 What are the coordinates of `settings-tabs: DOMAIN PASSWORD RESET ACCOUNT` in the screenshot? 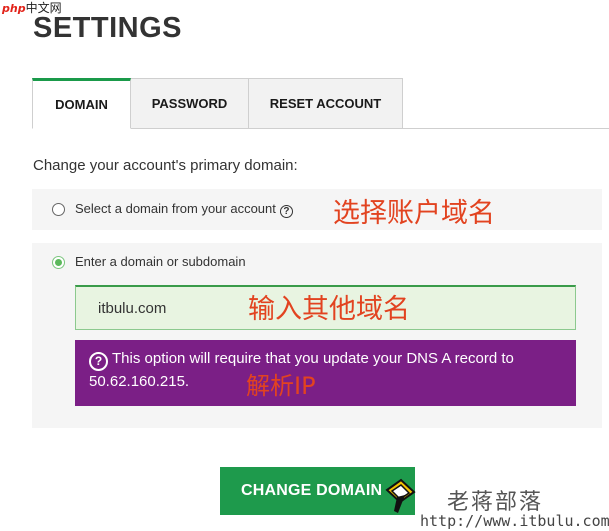 It's located at (217, 103).